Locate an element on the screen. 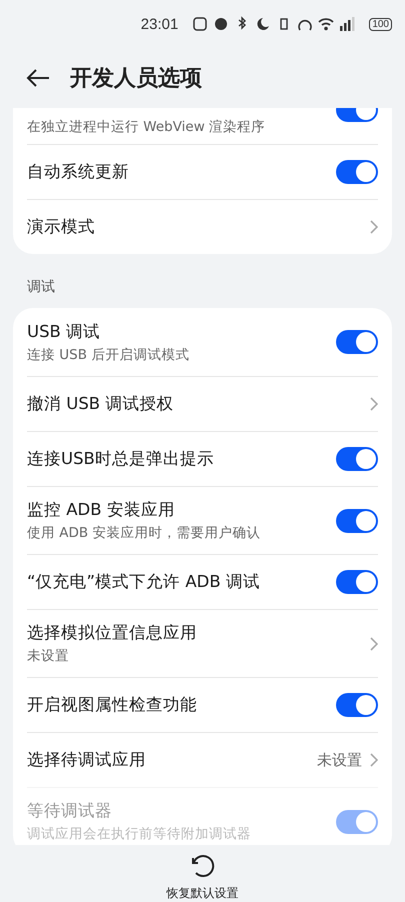 The width and height of the screenshot is (405, 902). setting-title: 选择待调试应用 is located at coordinates (168, 760).